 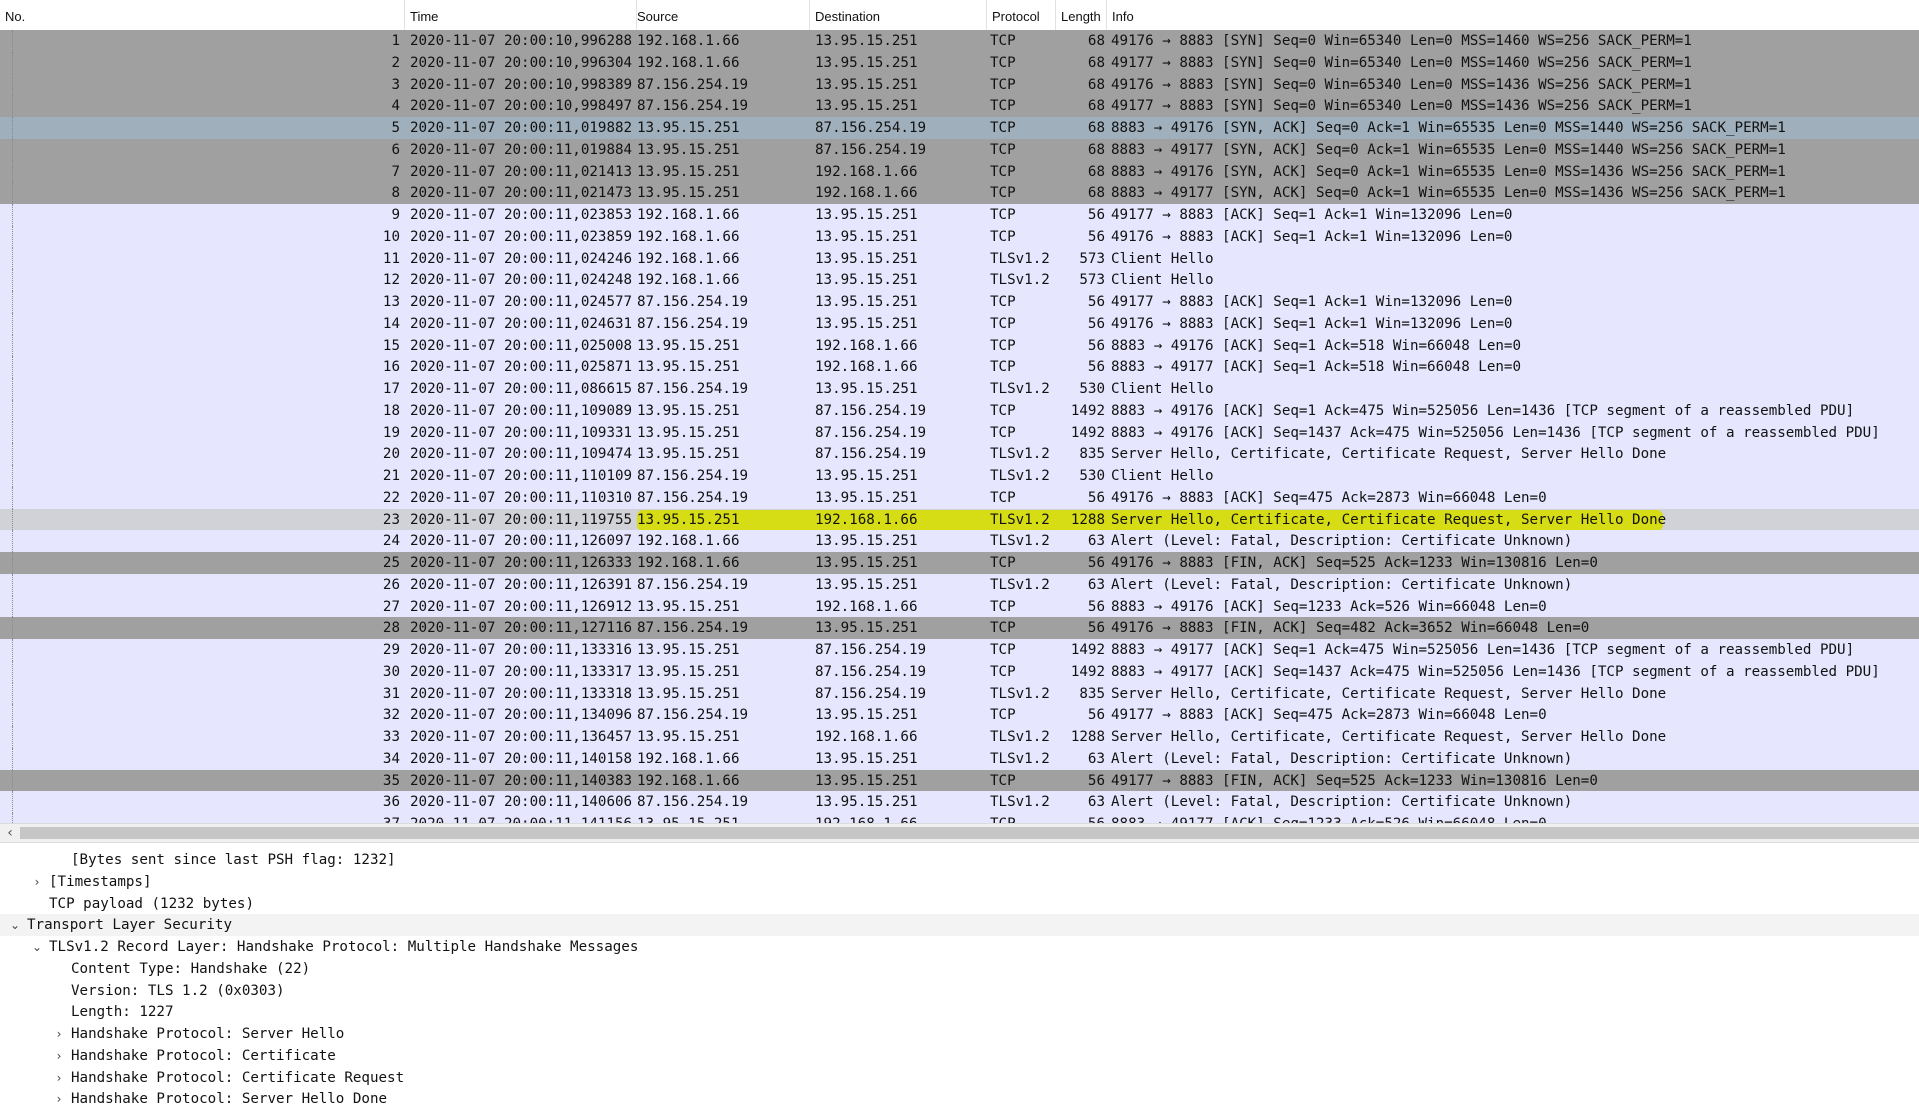 What do you see at coordinates (959, 925) in the screenshot?
I see `detail-tree-item: ⌄ Transport Layer Security` at bounding box center [959, 925].